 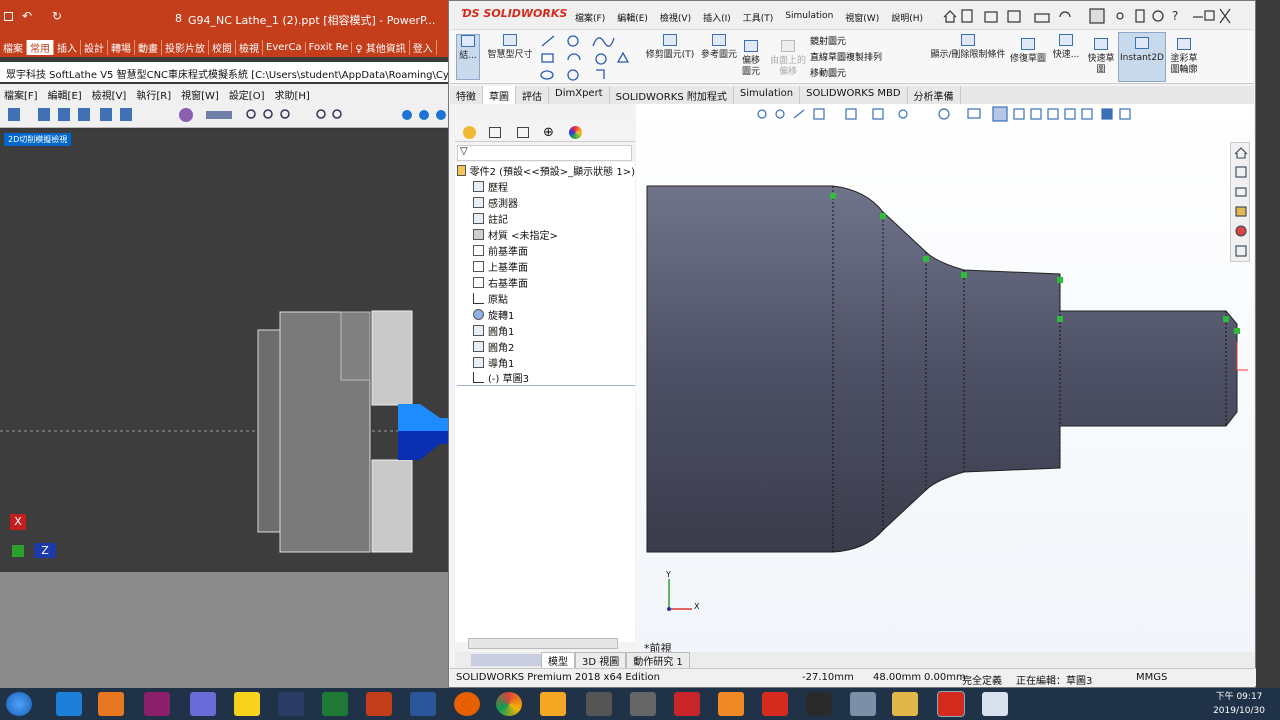 What do you see at coordinates (863, 704) in the screenshot?
I see `paint-icon` at bounding box center [863, 704].